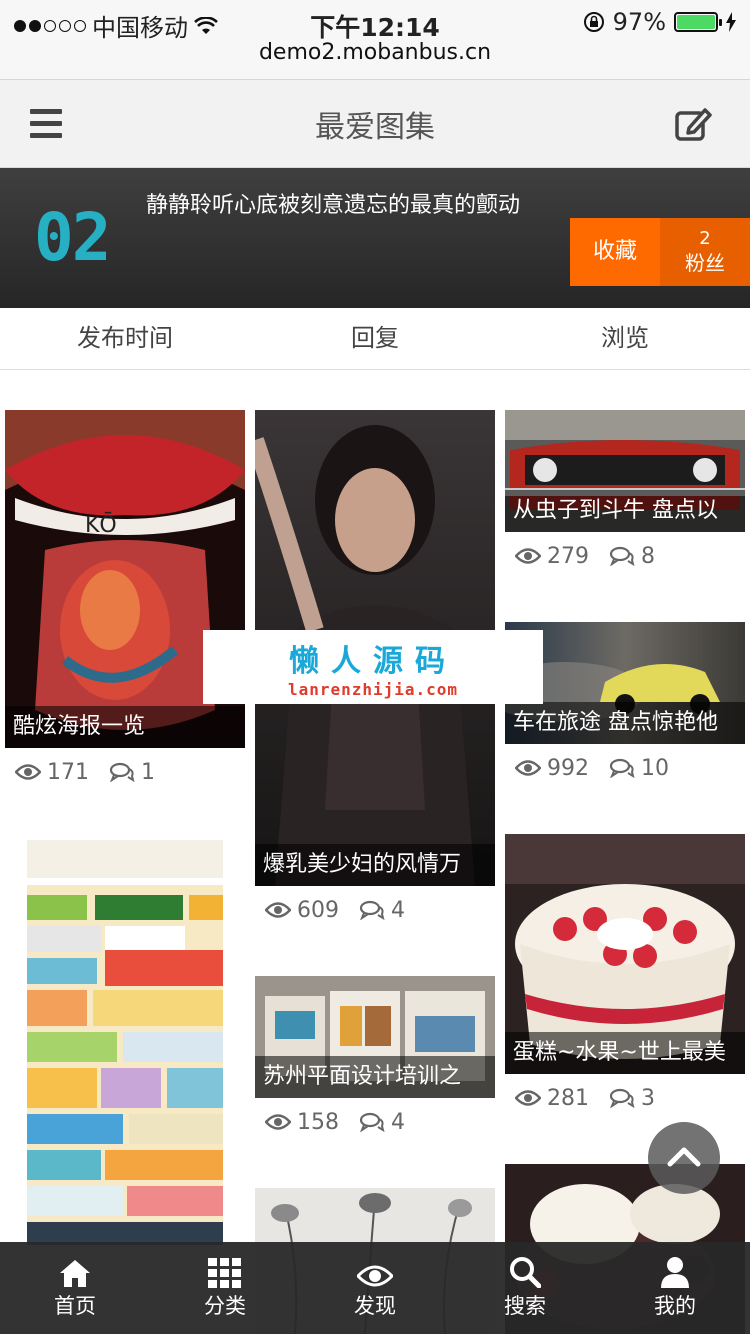  I want to click on status-bar: 中国移动 下午12:14 97% demo2.mobanbus.cn, so click(375, 40).